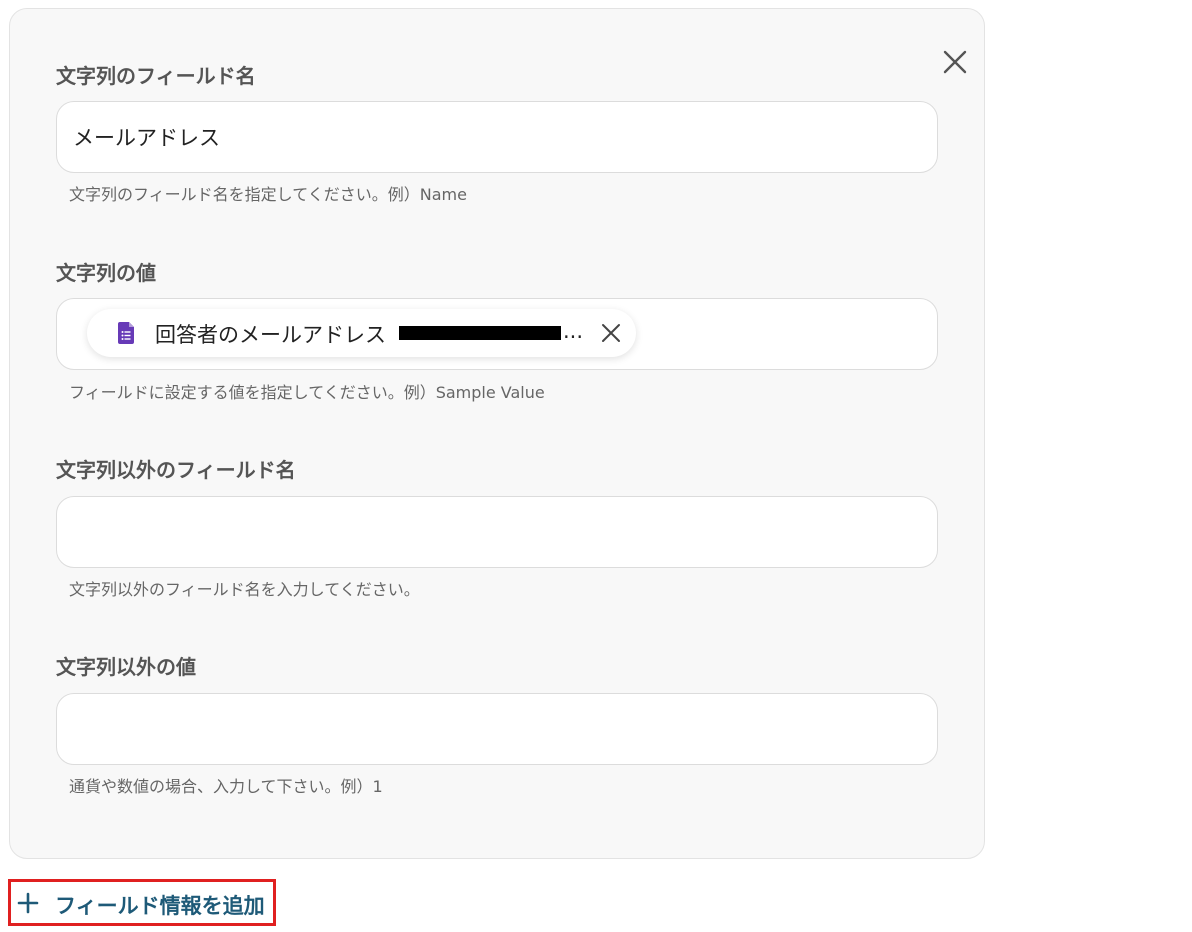 The image size is (1192, 932). What do you see at coordinates (106, 273) in the screenshot?
I see `string-value-label: 文字列の値` at bounding box center [106, 273].